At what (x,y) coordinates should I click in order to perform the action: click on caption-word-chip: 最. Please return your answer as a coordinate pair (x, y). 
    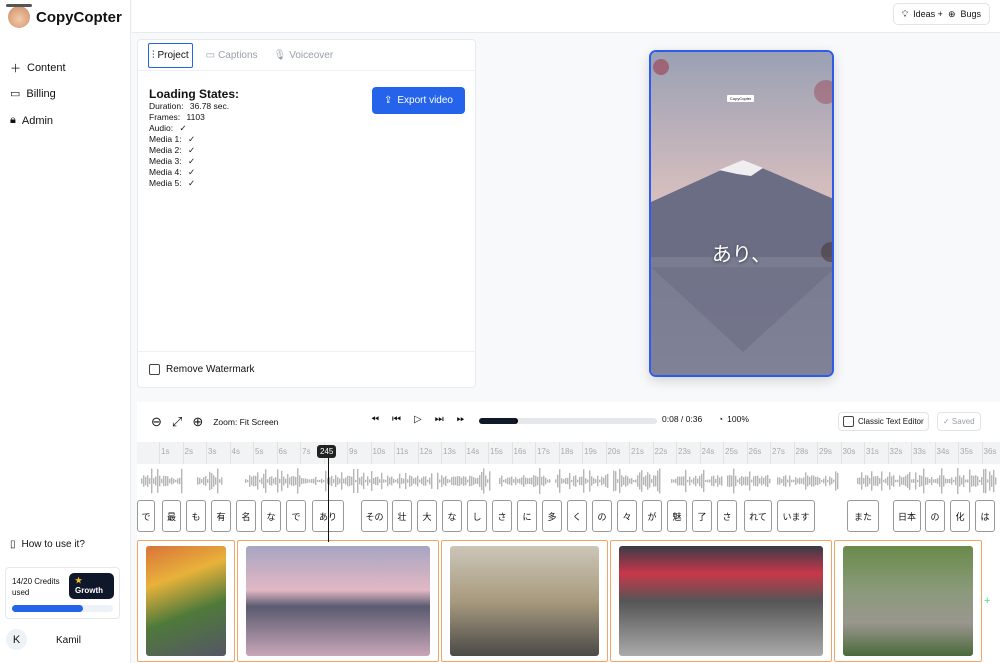
    Looking at the image, I should click on (171, 516).